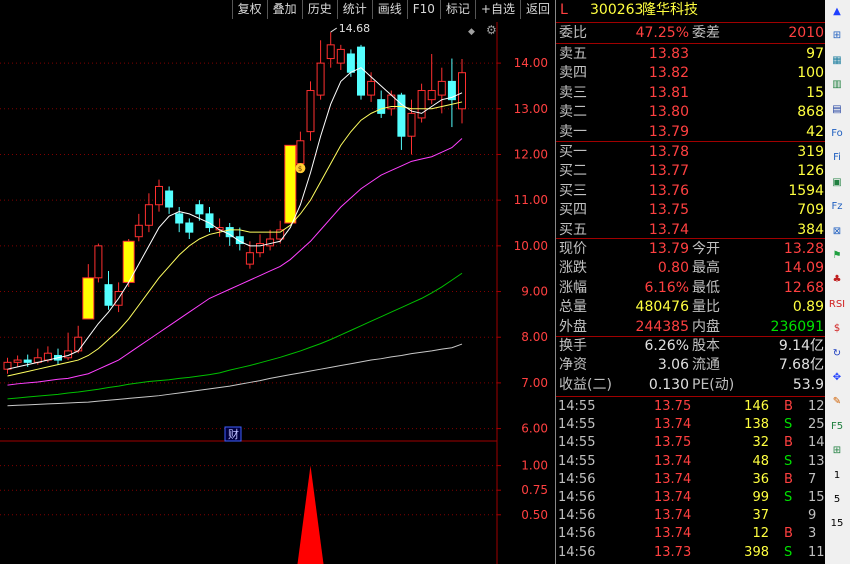 Image resolution: width=850 pixels, height=564 pixels. What do you see at coordinates (837, 183) in the screenshot?
I see `box-icon: ▣` at bounding box center [837, 183].